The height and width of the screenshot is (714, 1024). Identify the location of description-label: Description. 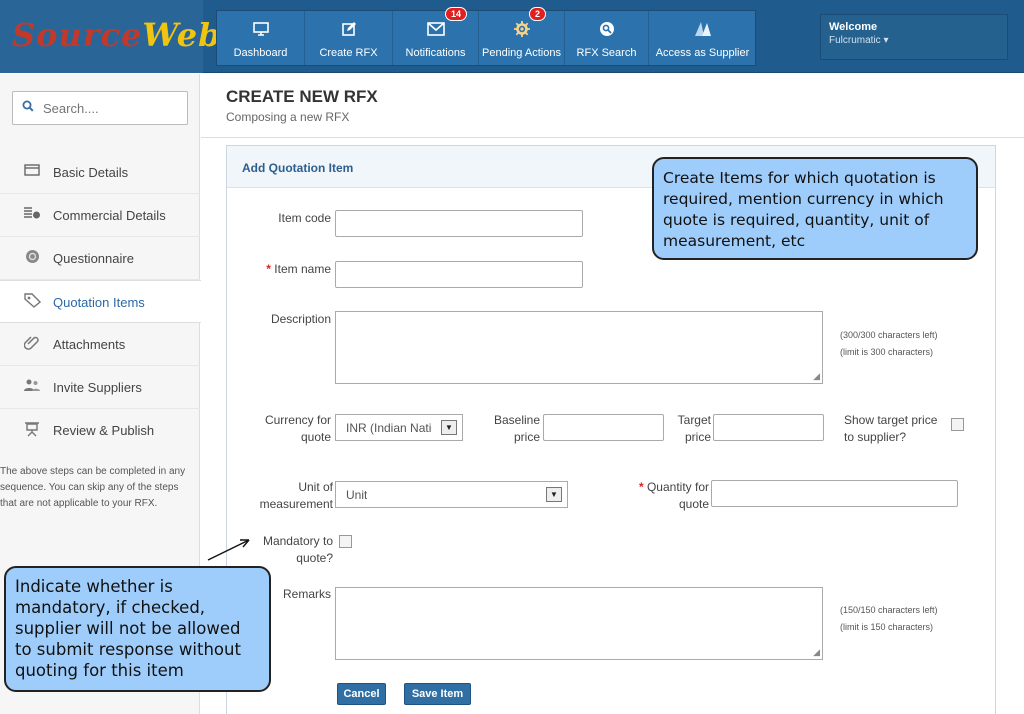
(300, 319).